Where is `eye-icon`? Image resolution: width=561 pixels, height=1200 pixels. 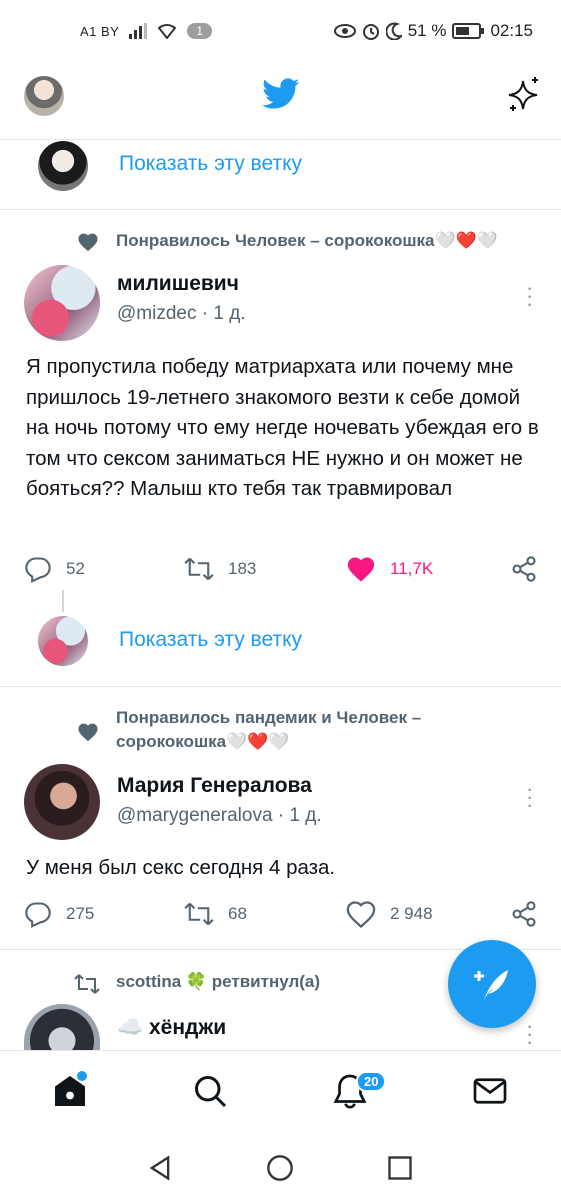 eye-icon is located at coordinates (344, 31).